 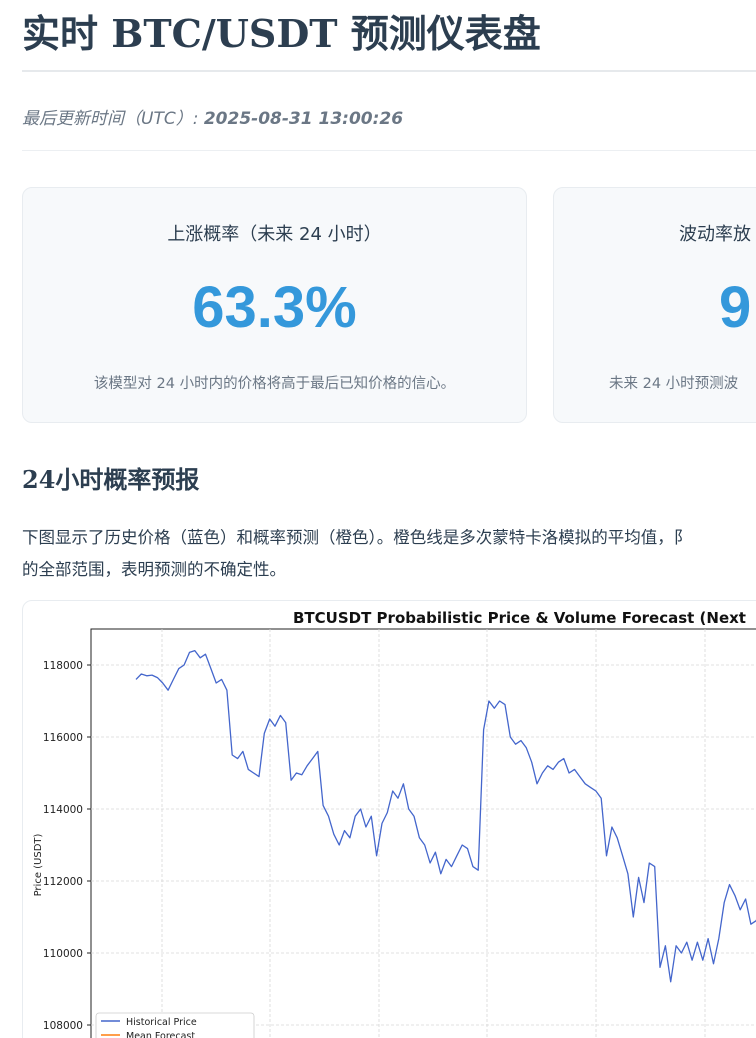 What do you see at coordinates (161, 1022) in the screenshot?
I see `legend-label: Historical Price` at bounding box center [161, 1022].